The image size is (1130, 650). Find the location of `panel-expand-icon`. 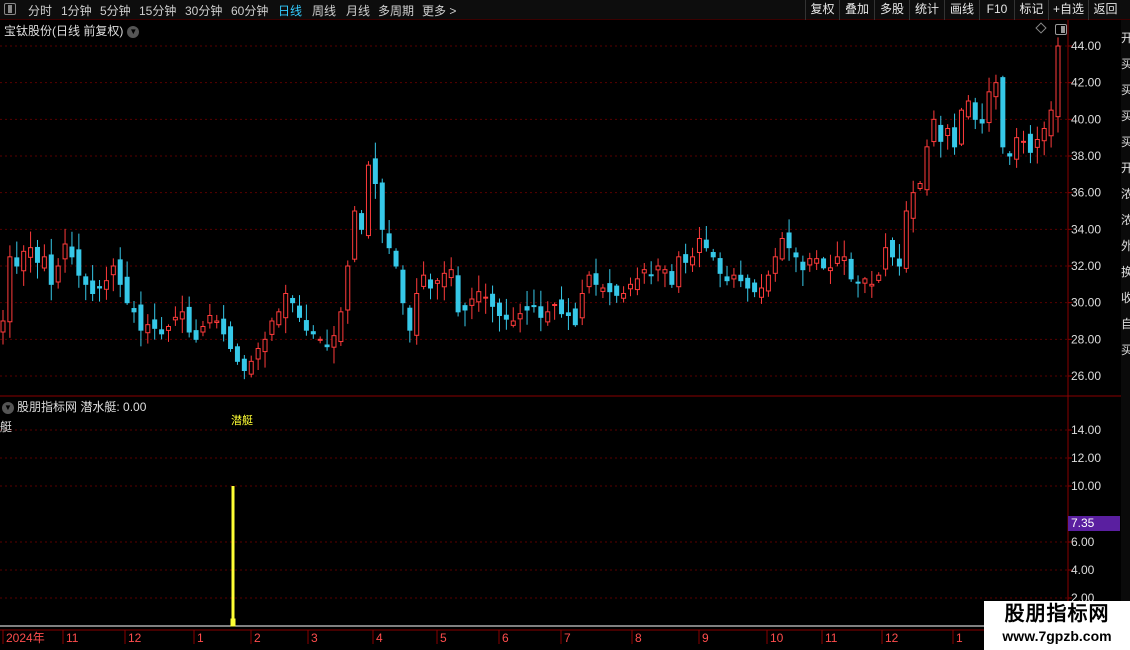

panel-expand-icon is located at coordinates (1061, 29).